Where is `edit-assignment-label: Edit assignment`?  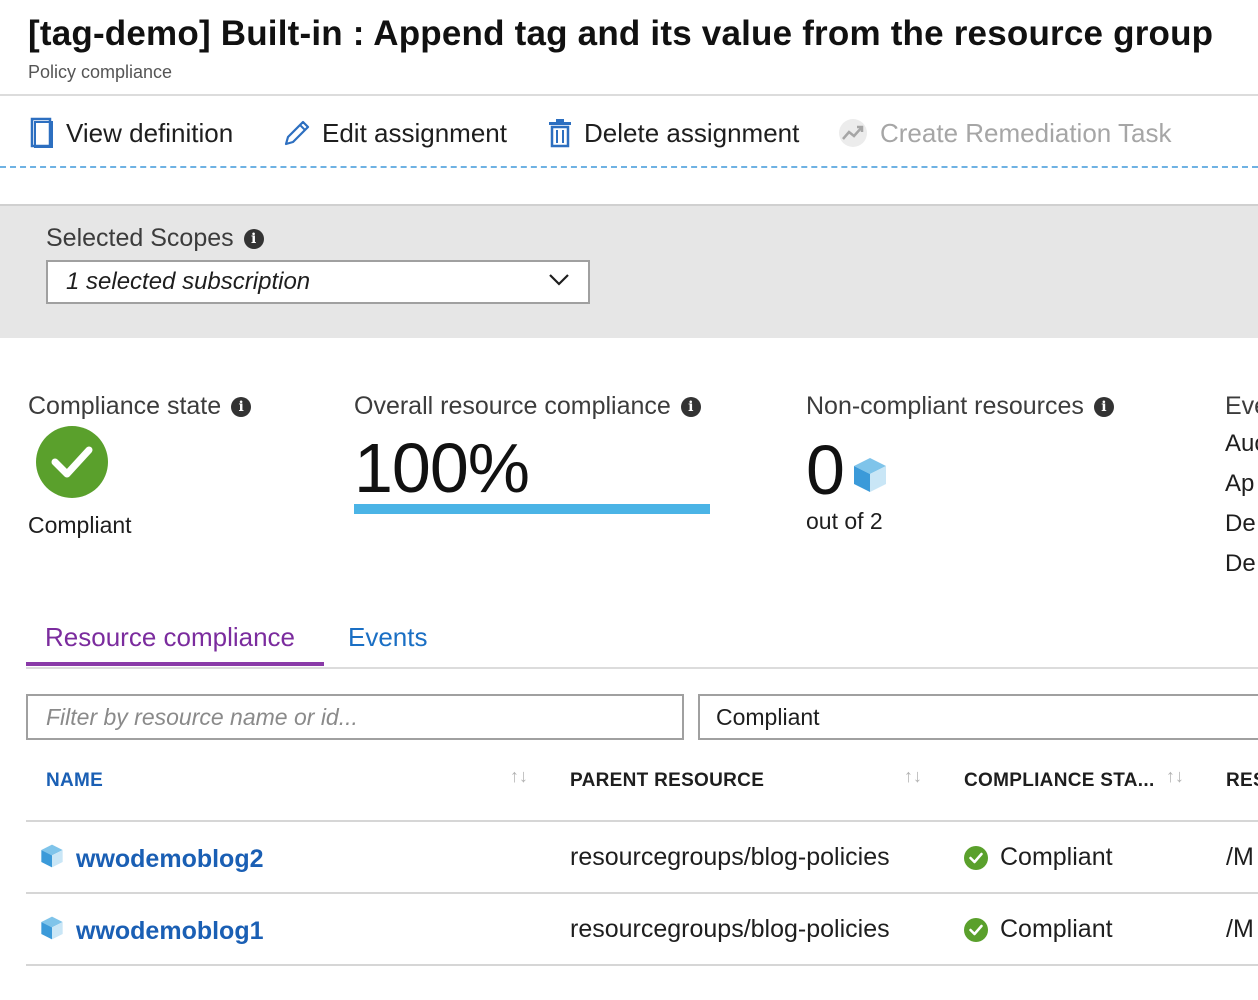 edit-assignment-label: Edit assignment is located at coordinates (414, 132).